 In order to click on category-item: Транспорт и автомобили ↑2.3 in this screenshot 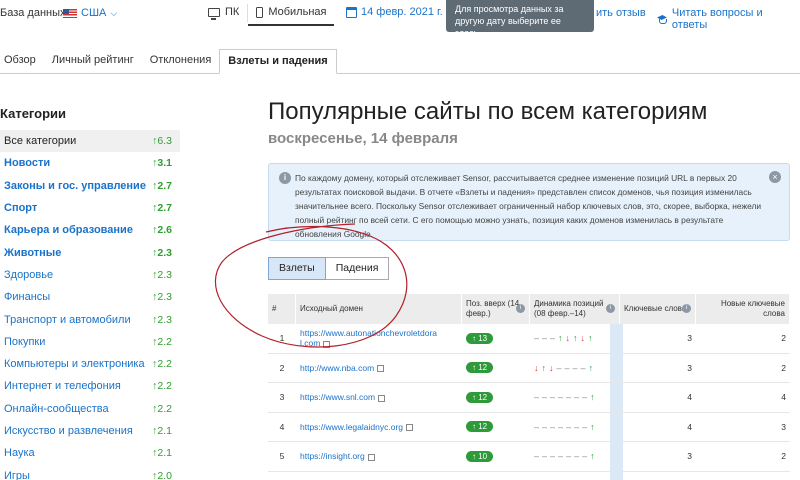, I will do `click(90, 319)`.